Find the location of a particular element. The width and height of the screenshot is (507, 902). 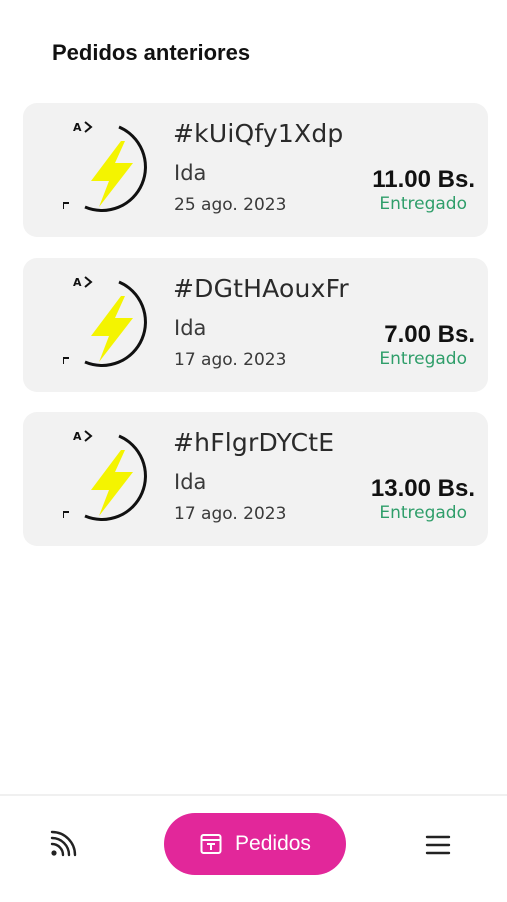

page-title: Pedidos anteriores is located at coordinates (151, 52).